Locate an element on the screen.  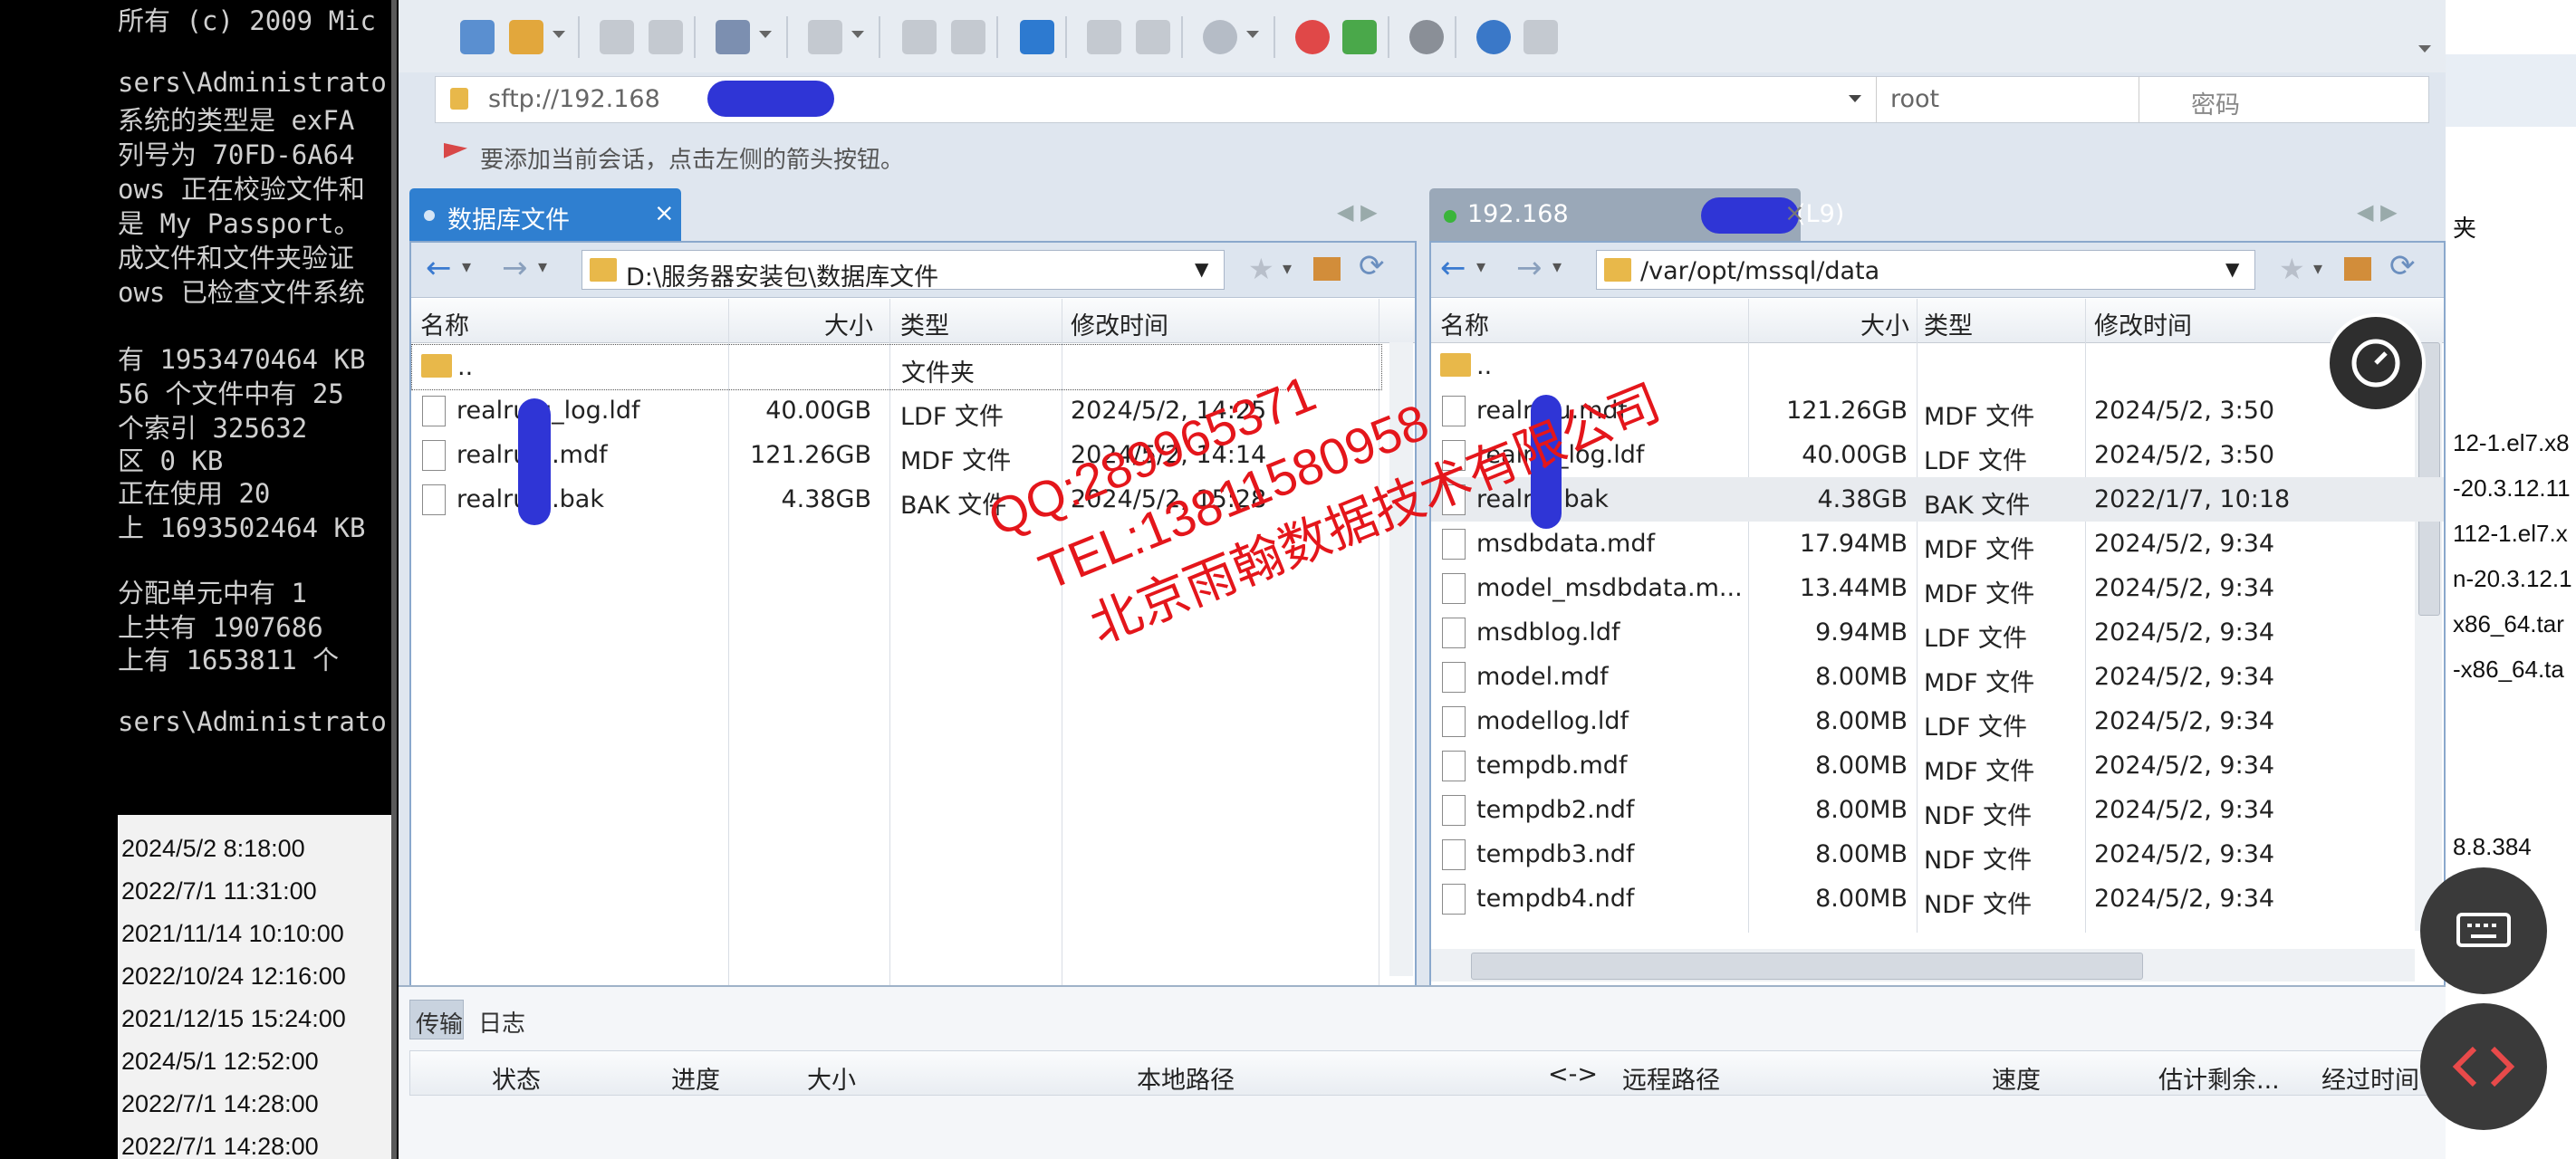
back-dropdown-icon: ▾ is located at coordinates (466, 266).